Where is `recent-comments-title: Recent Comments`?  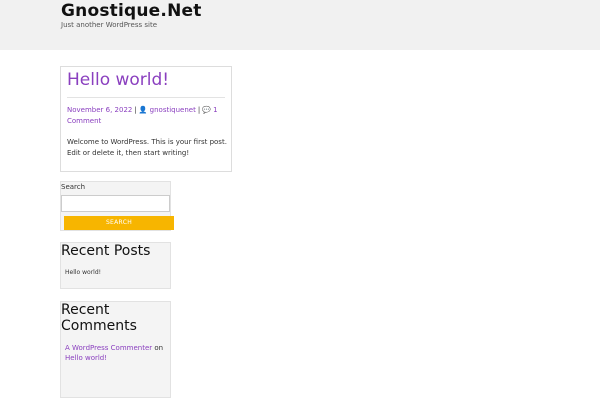
recent-comments-title: Recent Comments is located at coordinates (99, 318).